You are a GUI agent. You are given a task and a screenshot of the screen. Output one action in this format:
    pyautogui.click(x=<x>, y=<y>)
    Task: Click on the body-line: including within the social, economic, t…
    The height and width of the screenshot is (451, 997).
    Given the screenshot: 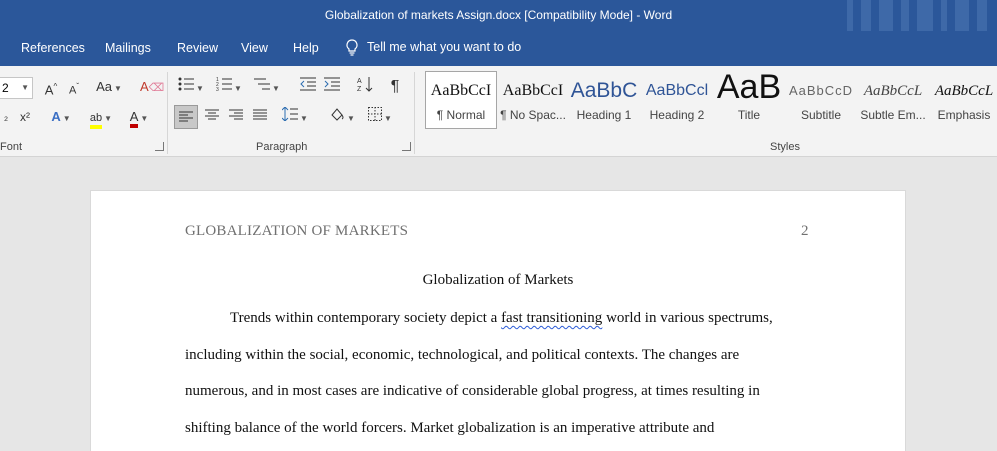 What is the action you would take?
    pyautogui.click(x=462, y=355)
    